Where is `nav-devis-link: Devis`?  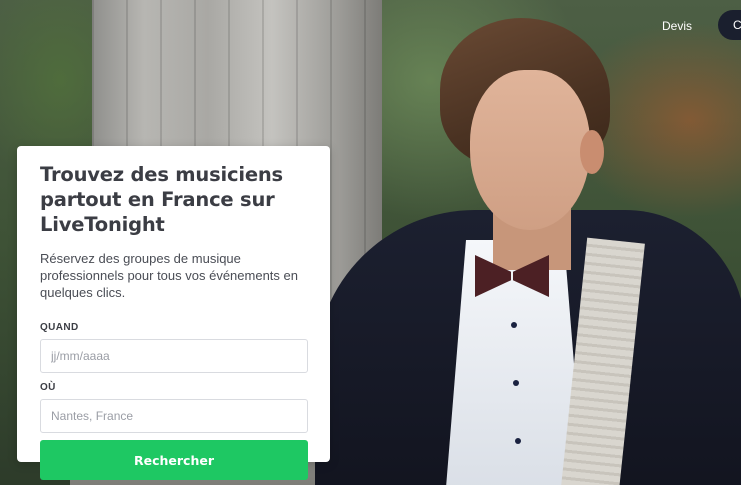
nav-devis-link: Devis is located at coordinates (677, 26).